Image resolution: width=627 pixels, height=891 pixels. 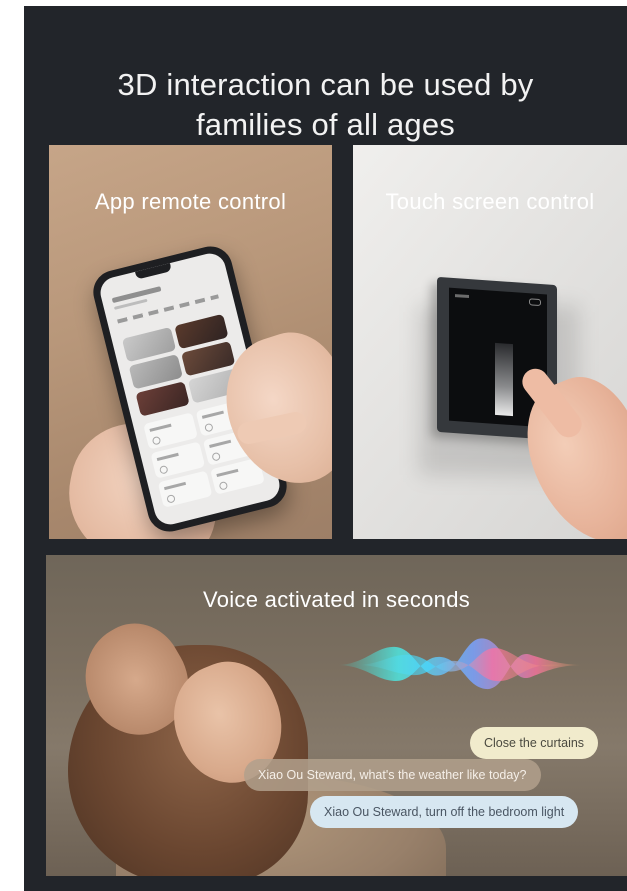 What do you see at coordinates (325, 84) in the screenshot?
I see `headline-line-1: 3D interaction can be used by` at bounding box center [325, 84].